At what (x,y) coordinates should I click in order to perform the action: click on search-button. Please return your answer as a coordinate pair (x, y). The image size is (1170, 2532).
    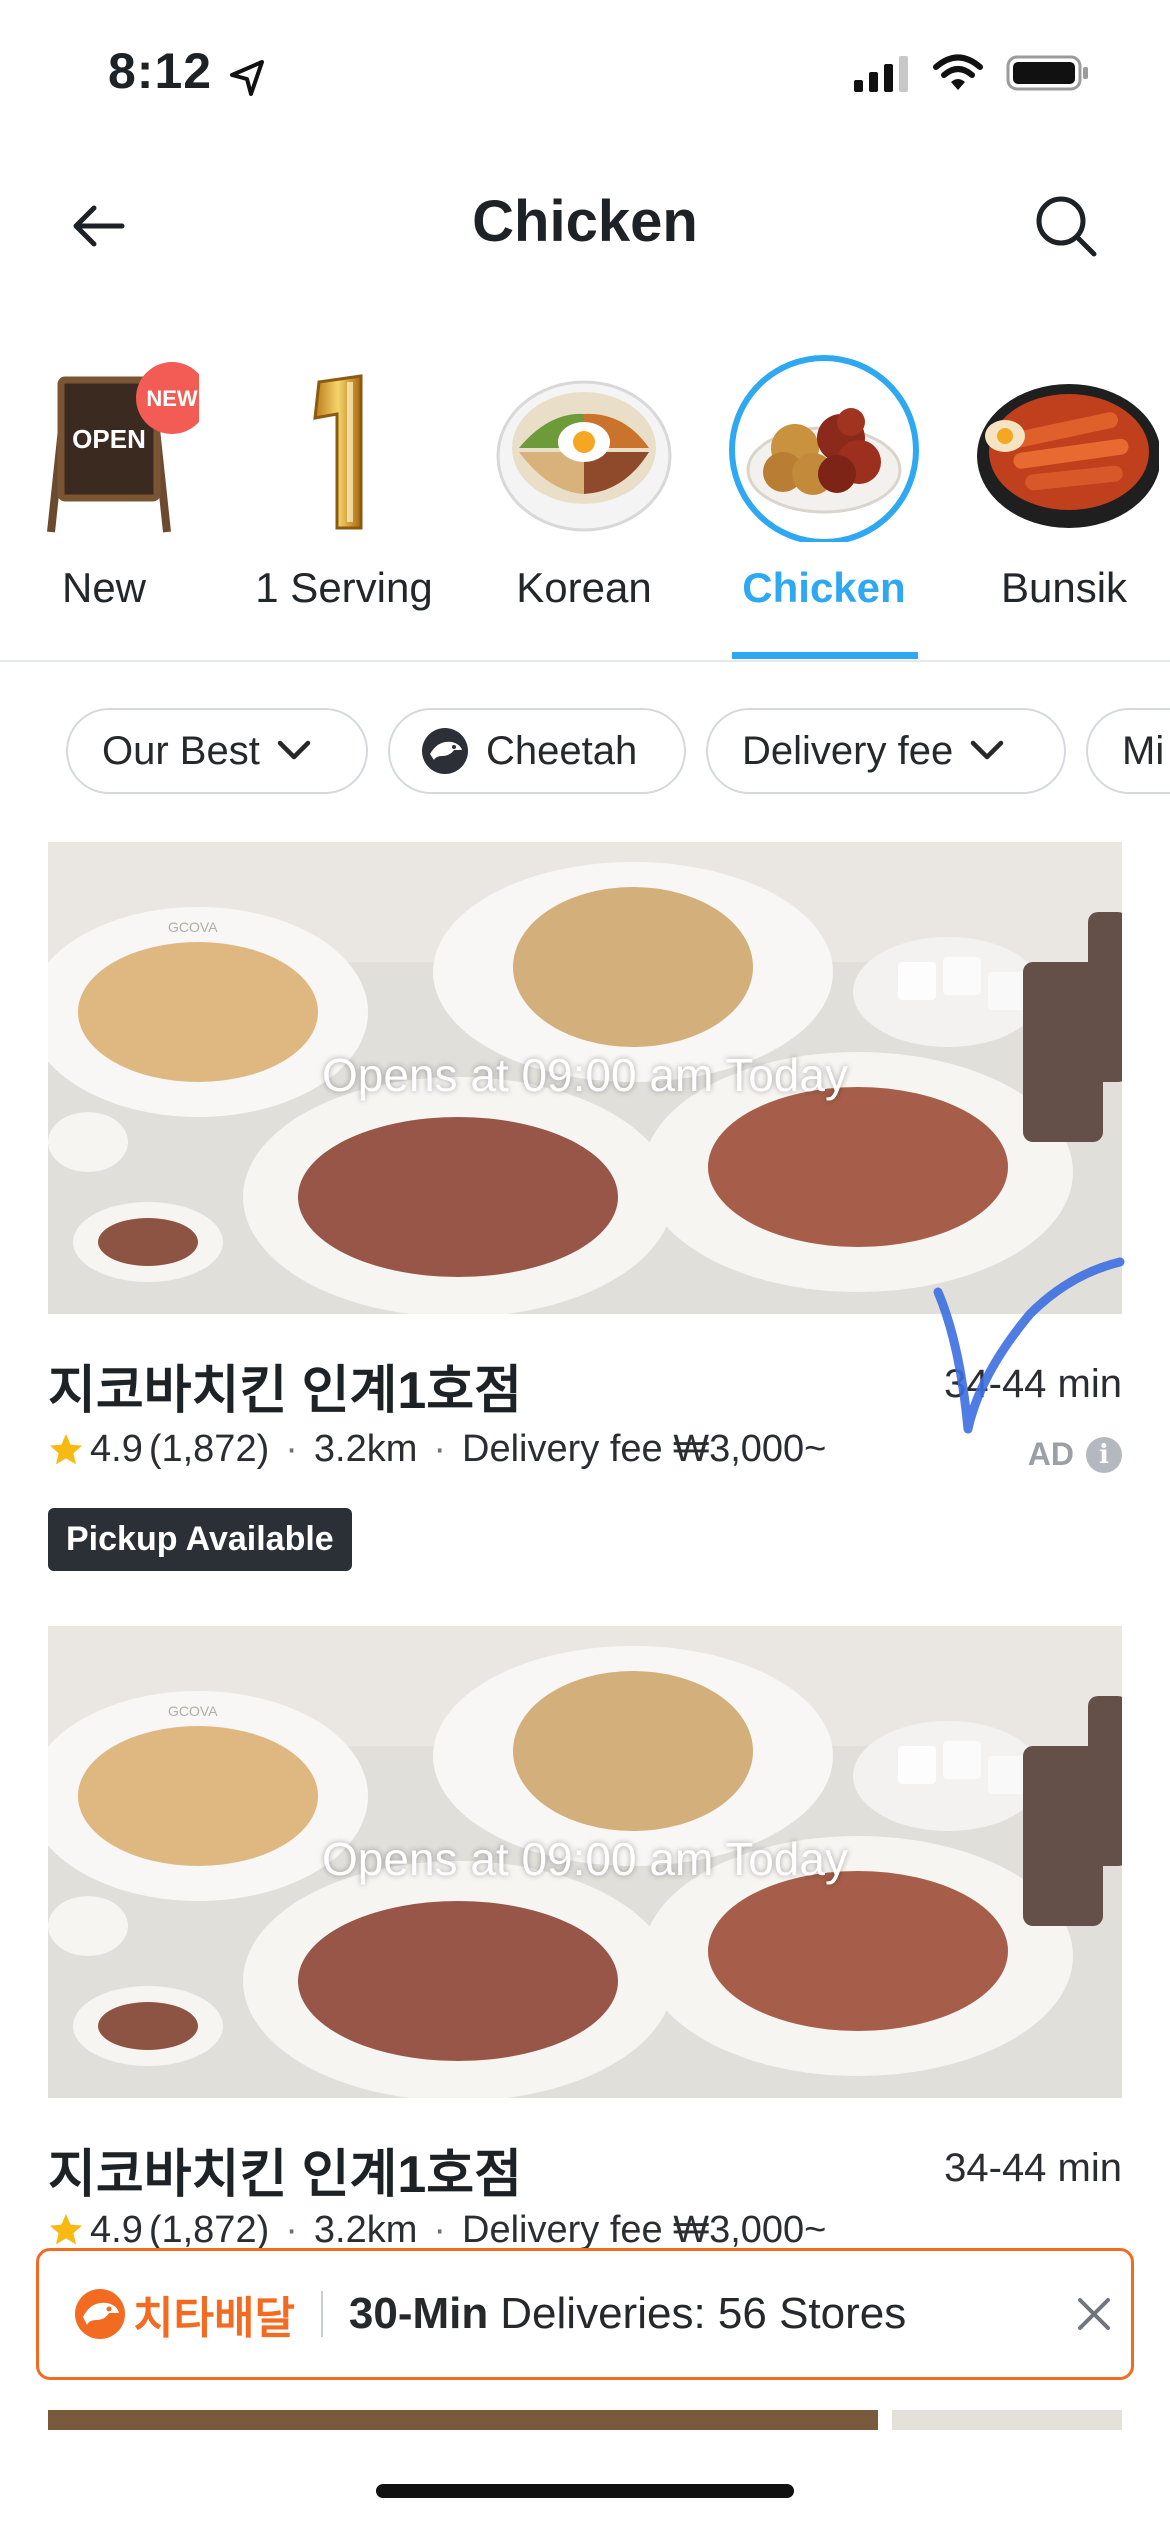
    Looking at the image, I should click on (1066, 226).